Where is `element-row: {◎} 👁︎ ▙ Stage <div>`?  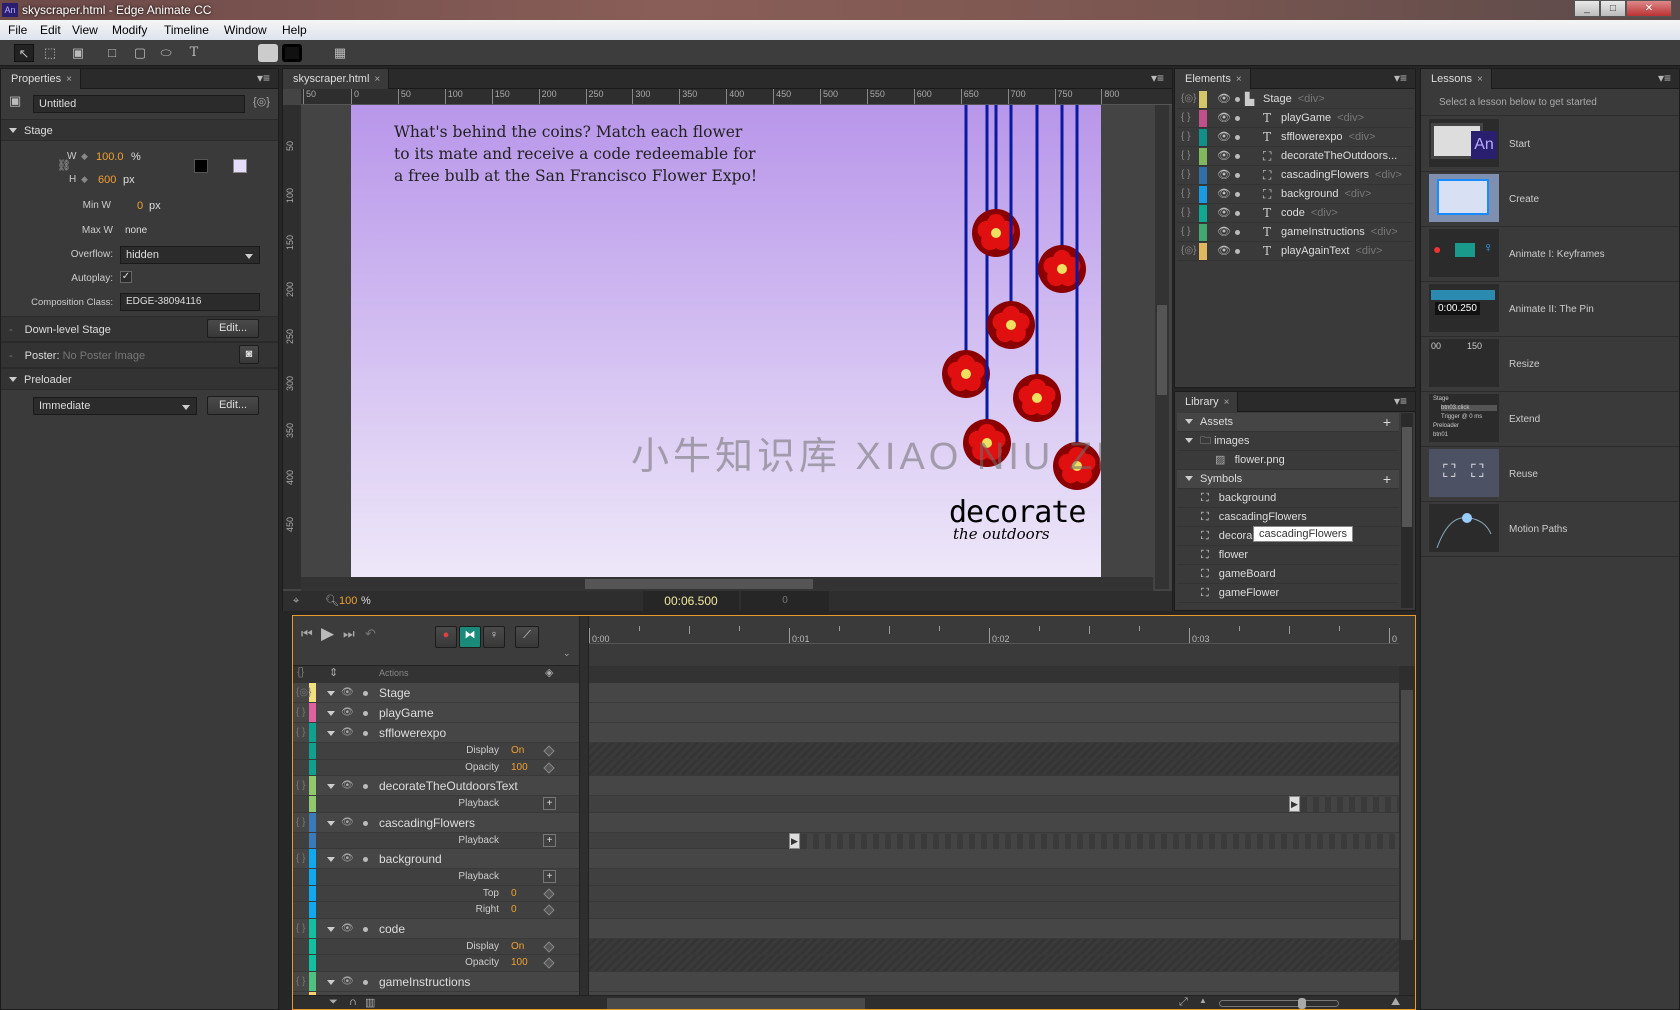 element-row: {◎} 👁︎ ▙ Stage <div> is located at coordinates (1295, 99).